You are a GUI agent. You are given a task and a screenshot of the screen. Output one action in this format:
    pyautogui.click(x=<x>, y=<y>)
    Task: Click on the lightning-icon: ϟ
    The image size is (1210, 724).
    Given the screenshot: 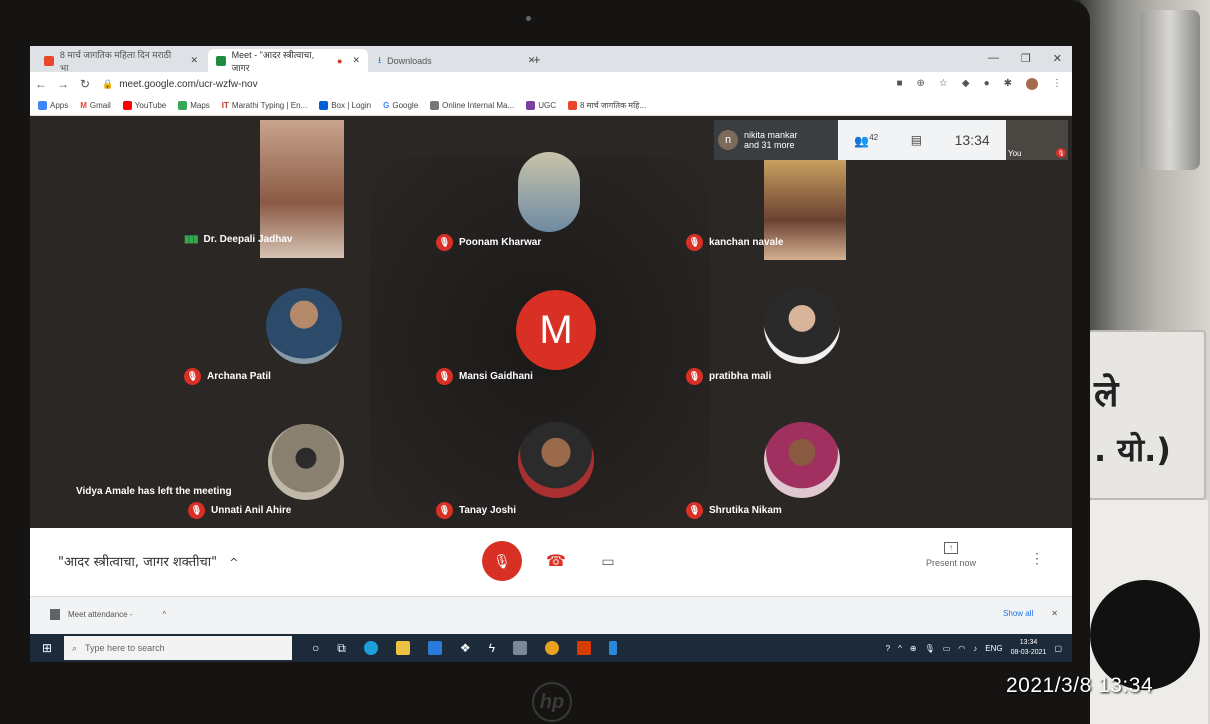 What is the action you would take?
    pyautogui.click(x=492, y=648)
    